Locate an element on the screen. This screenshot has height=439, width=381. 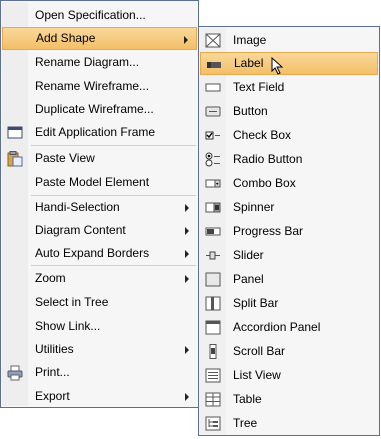
shape-item-button: Button is located at coordinates (289, 111).